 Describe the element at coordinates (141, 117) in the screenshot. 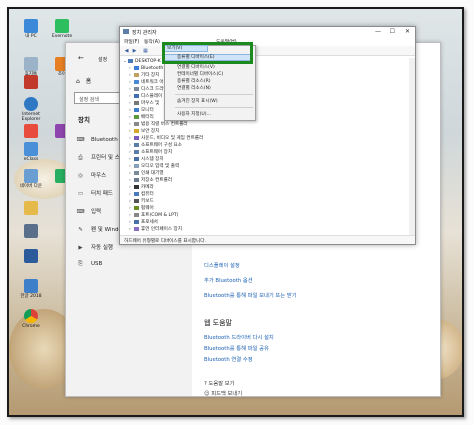

I see `tree-item: › 배터리` at that location.